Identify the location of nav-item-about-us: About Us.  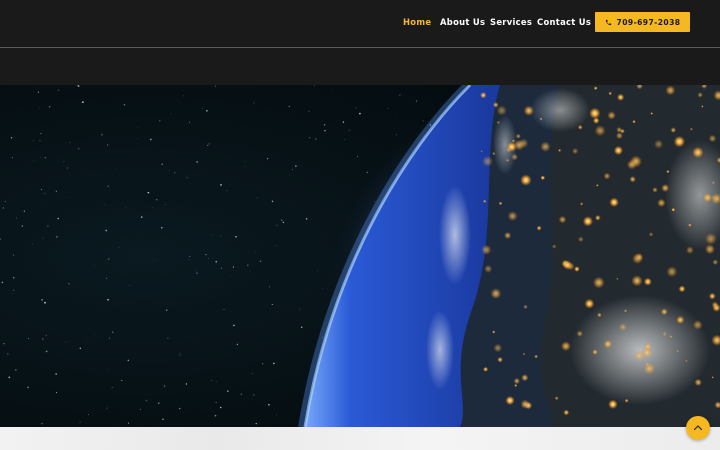
(462, 22).